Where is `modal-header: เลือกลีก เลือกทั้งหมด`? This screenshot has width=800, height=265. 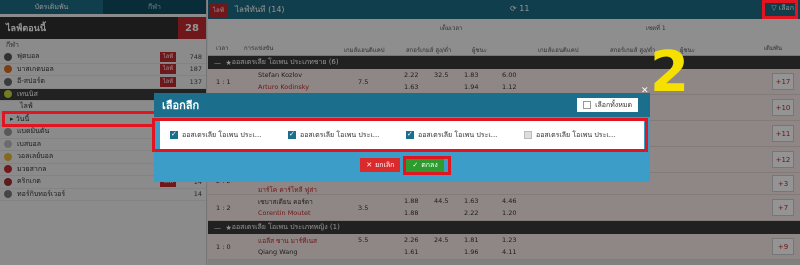
modal-header: เลือกลีก เลือกทั้งหมด is located at coordinates (402, 105).